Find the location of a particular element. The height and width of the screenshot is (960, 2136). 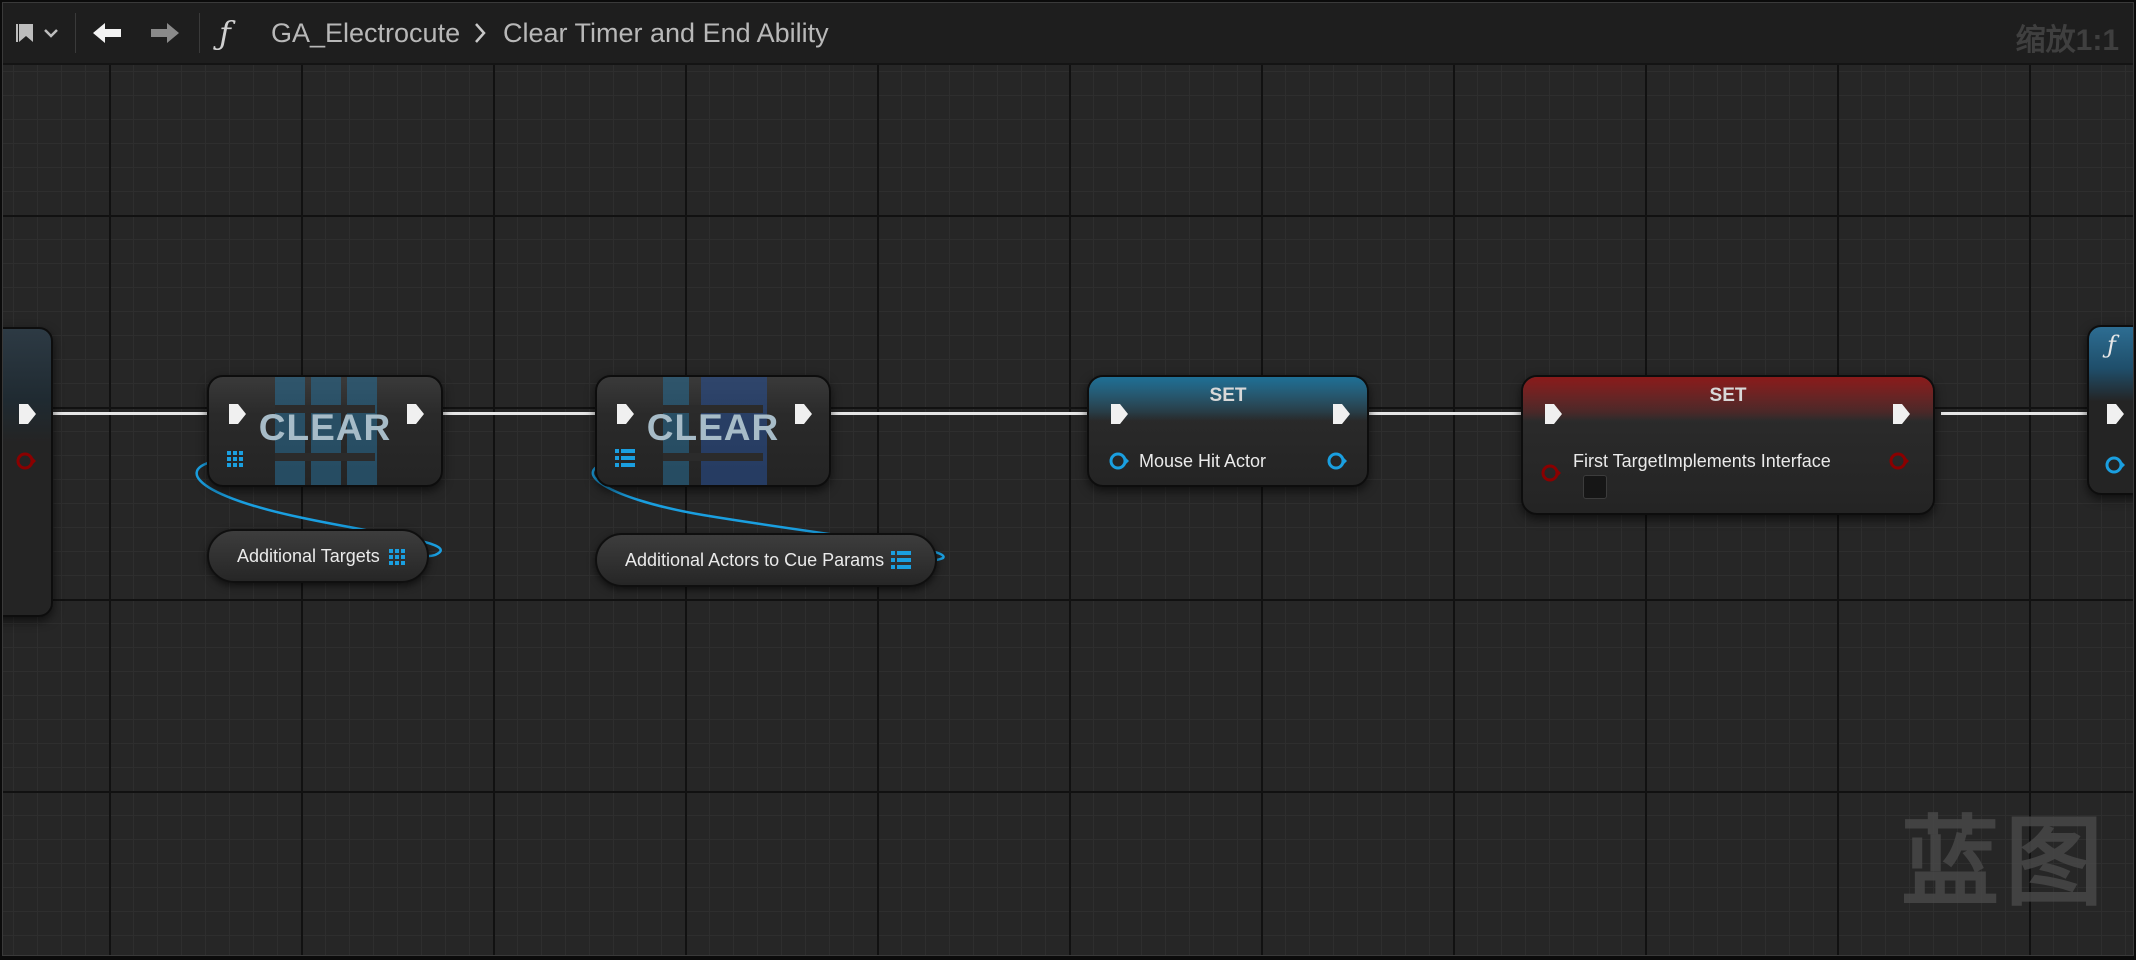

clear-array-node-2: CLEAR is located at coordinates (713, 431).